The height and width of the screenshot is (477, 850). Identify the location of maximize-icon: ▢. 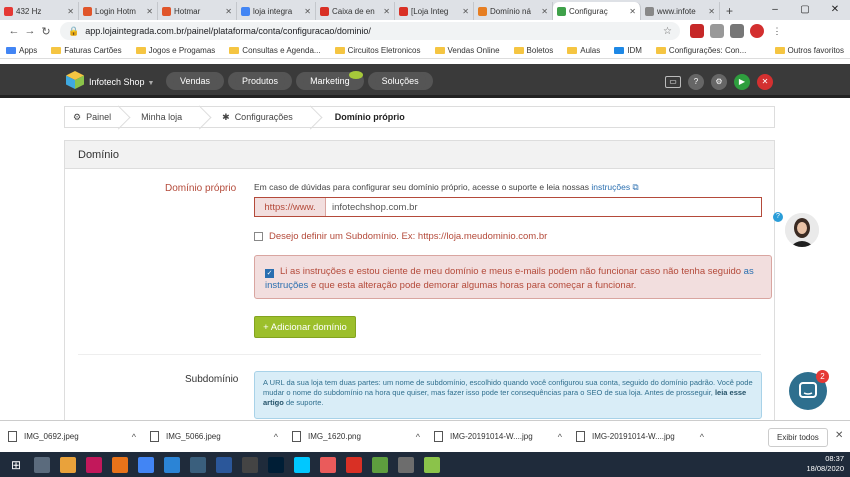
(805, 10).